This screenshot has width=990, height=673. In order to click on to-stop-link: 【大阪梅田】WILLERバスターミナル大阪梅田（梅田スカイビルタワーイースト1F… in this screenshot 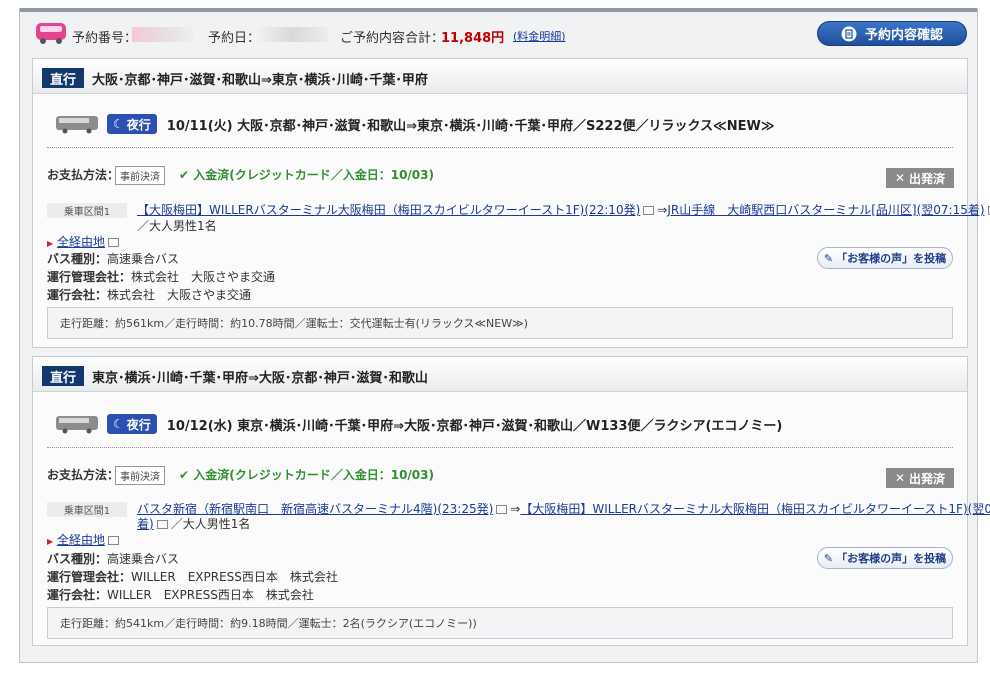, I will do `click(755, 509)`.